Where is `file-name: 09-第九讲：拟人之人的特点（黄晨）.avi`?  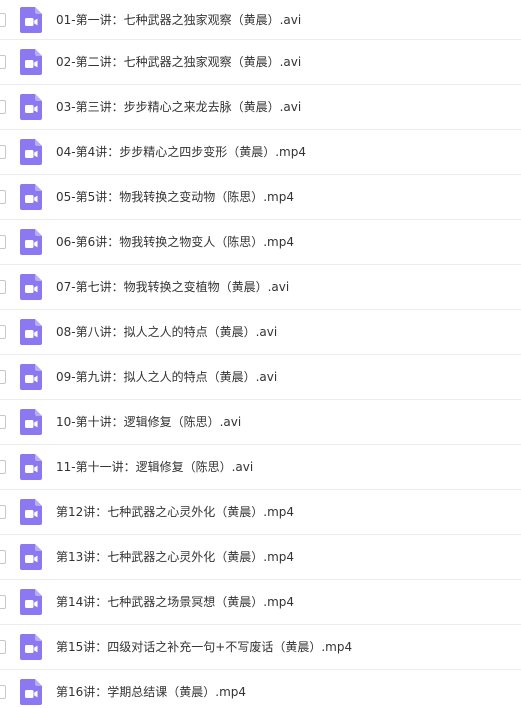 file-name: 09-第九讲：拟人之人的特点（黄晨）.avi is located at coordinates (166, 377).